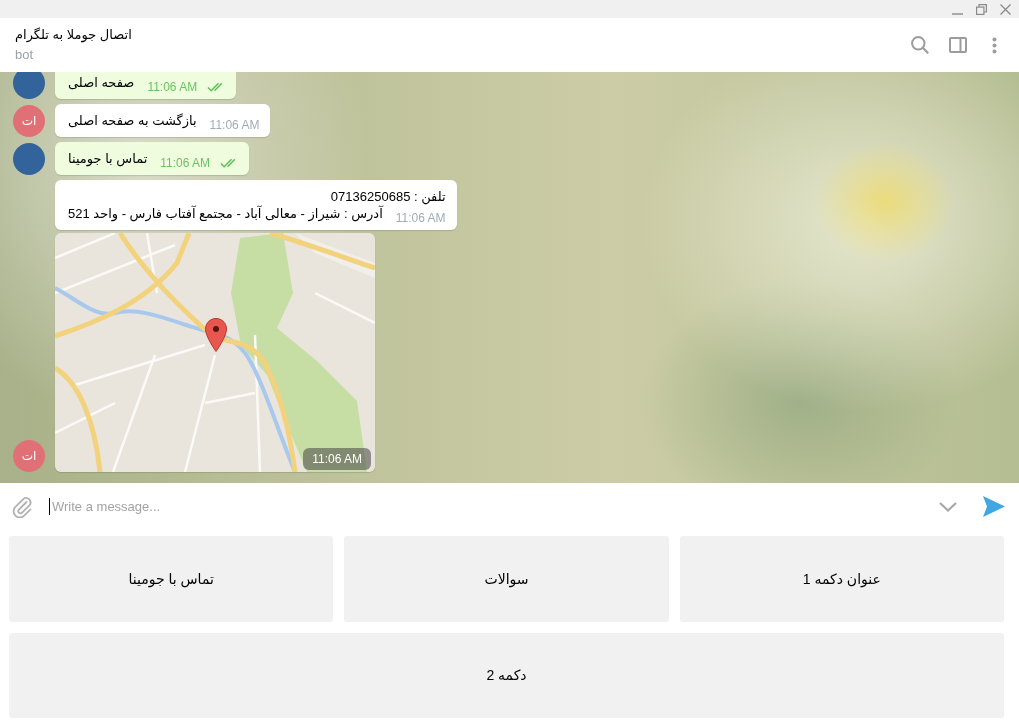 This screenshot has height=726, width=1019. What do you see at coordinates (101, 82) in the screenshot?
I see `message-text: صفحه اصلی` at bounding box center [101, 82].